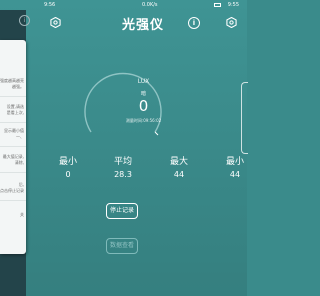  I want to click on drawer-item: 点击停止记录, so click(12, 190).